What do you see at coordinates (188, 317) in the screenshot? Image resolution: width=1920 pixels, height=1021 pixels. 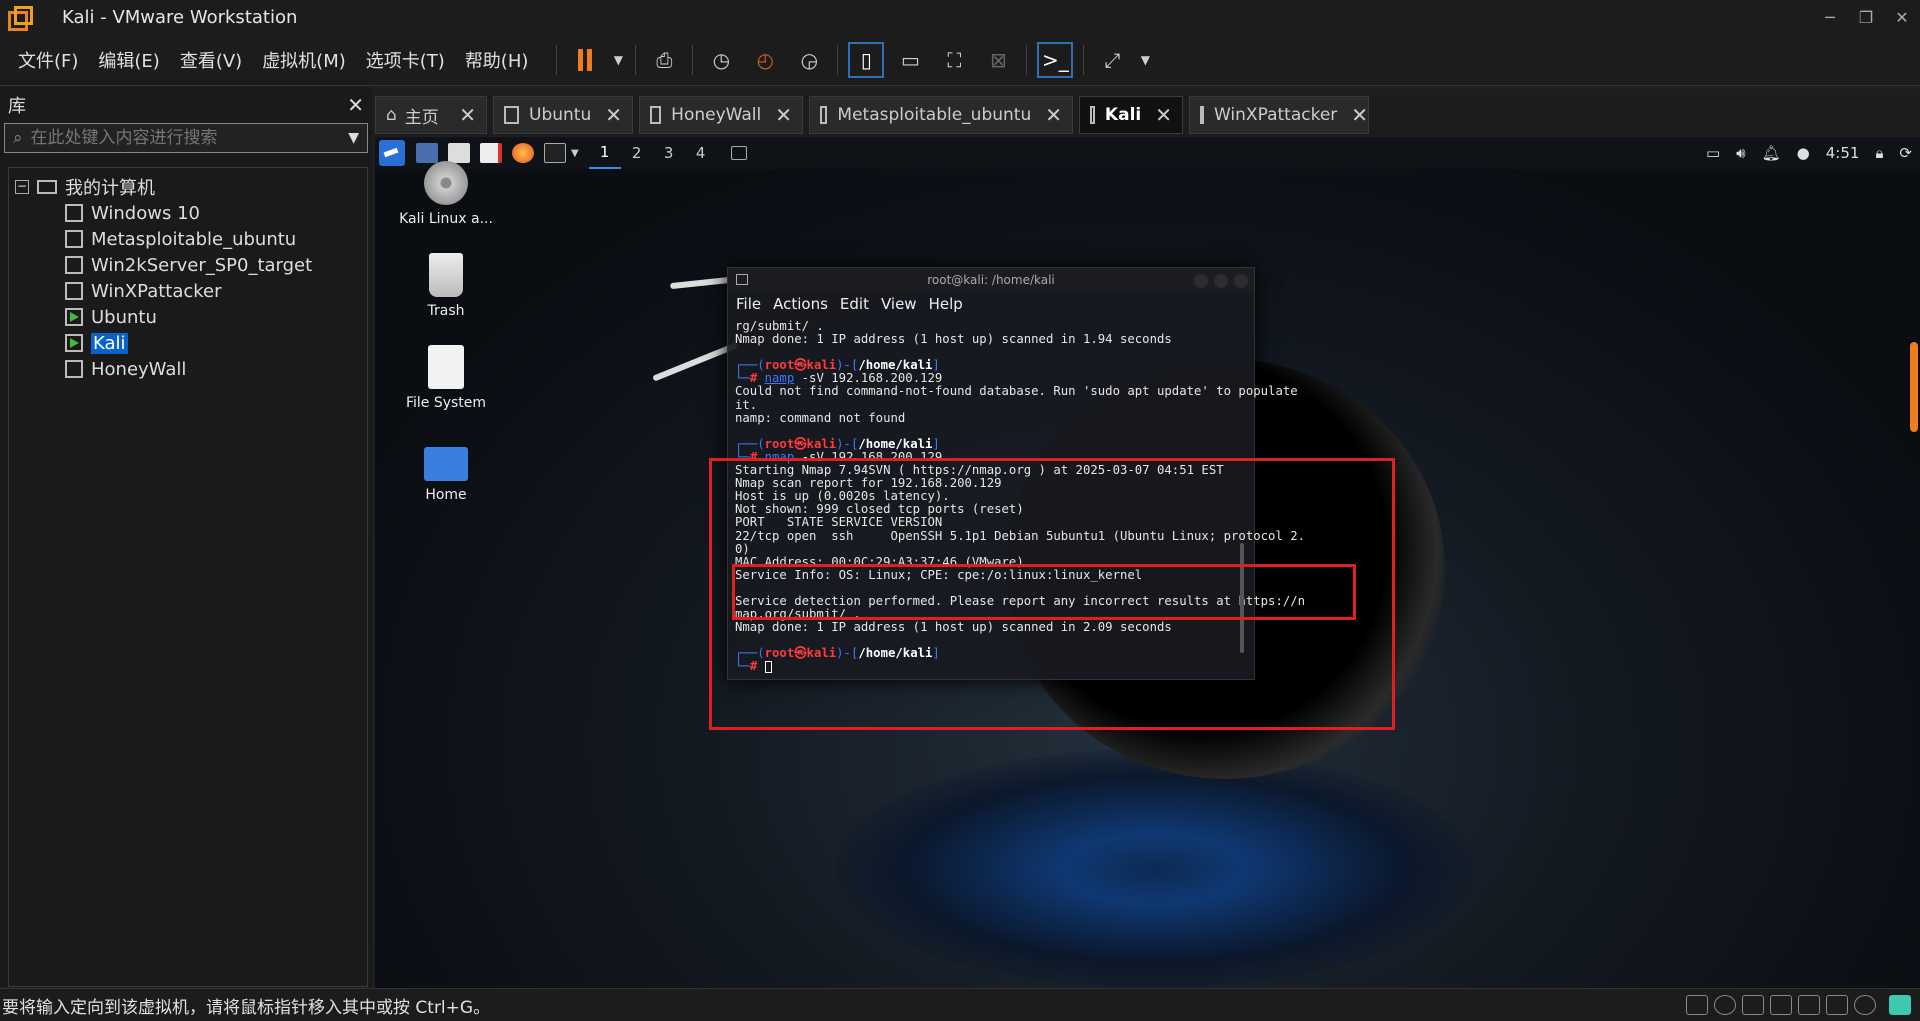 I see `tree-item-ubuntu: Ubuntu` at bounding box center [188, 317].